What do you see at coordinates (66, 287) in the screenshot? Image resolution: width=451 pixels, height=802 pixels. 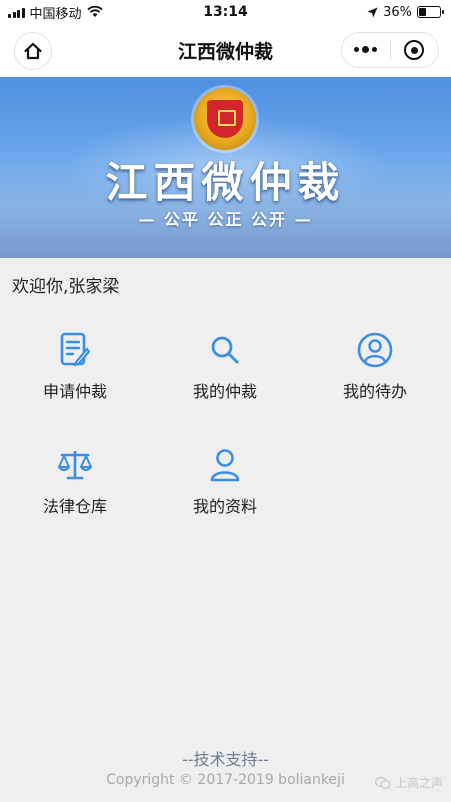 I see `welcome-text: 欢迎你,张家梁` at bounding box center [66, 287].